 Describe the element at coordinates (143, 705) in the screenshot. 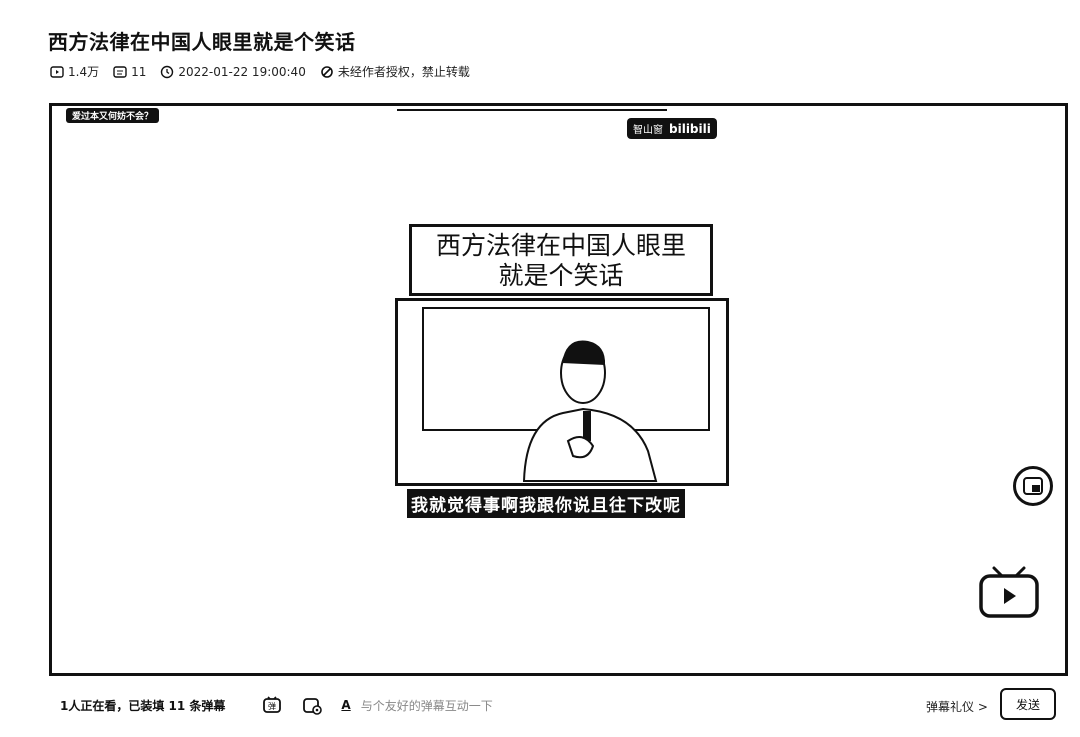

I see `viewer-status: 1人正在看，已装填 11 条弹幕` at that location.